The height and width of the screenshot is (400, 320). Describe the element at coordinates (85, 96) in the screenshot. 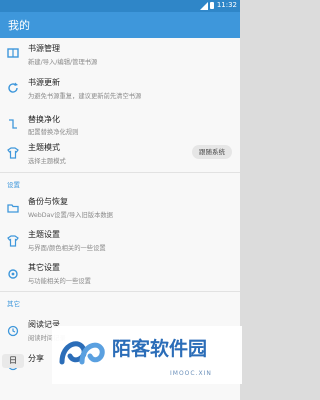

I see `menu-item-subtitle: 为避免书源重复，建议更新前先清空书源` at that location.